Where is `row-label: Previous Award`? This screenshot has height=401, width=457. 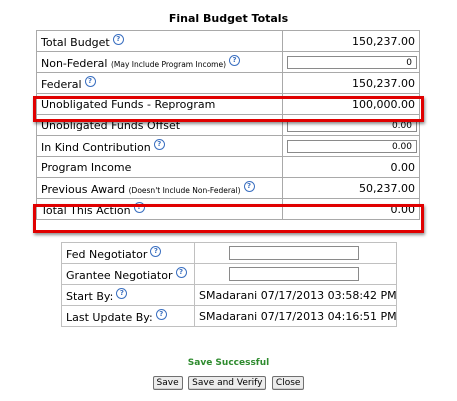
row-label: Previous Award is located at coordinates (83, 189).